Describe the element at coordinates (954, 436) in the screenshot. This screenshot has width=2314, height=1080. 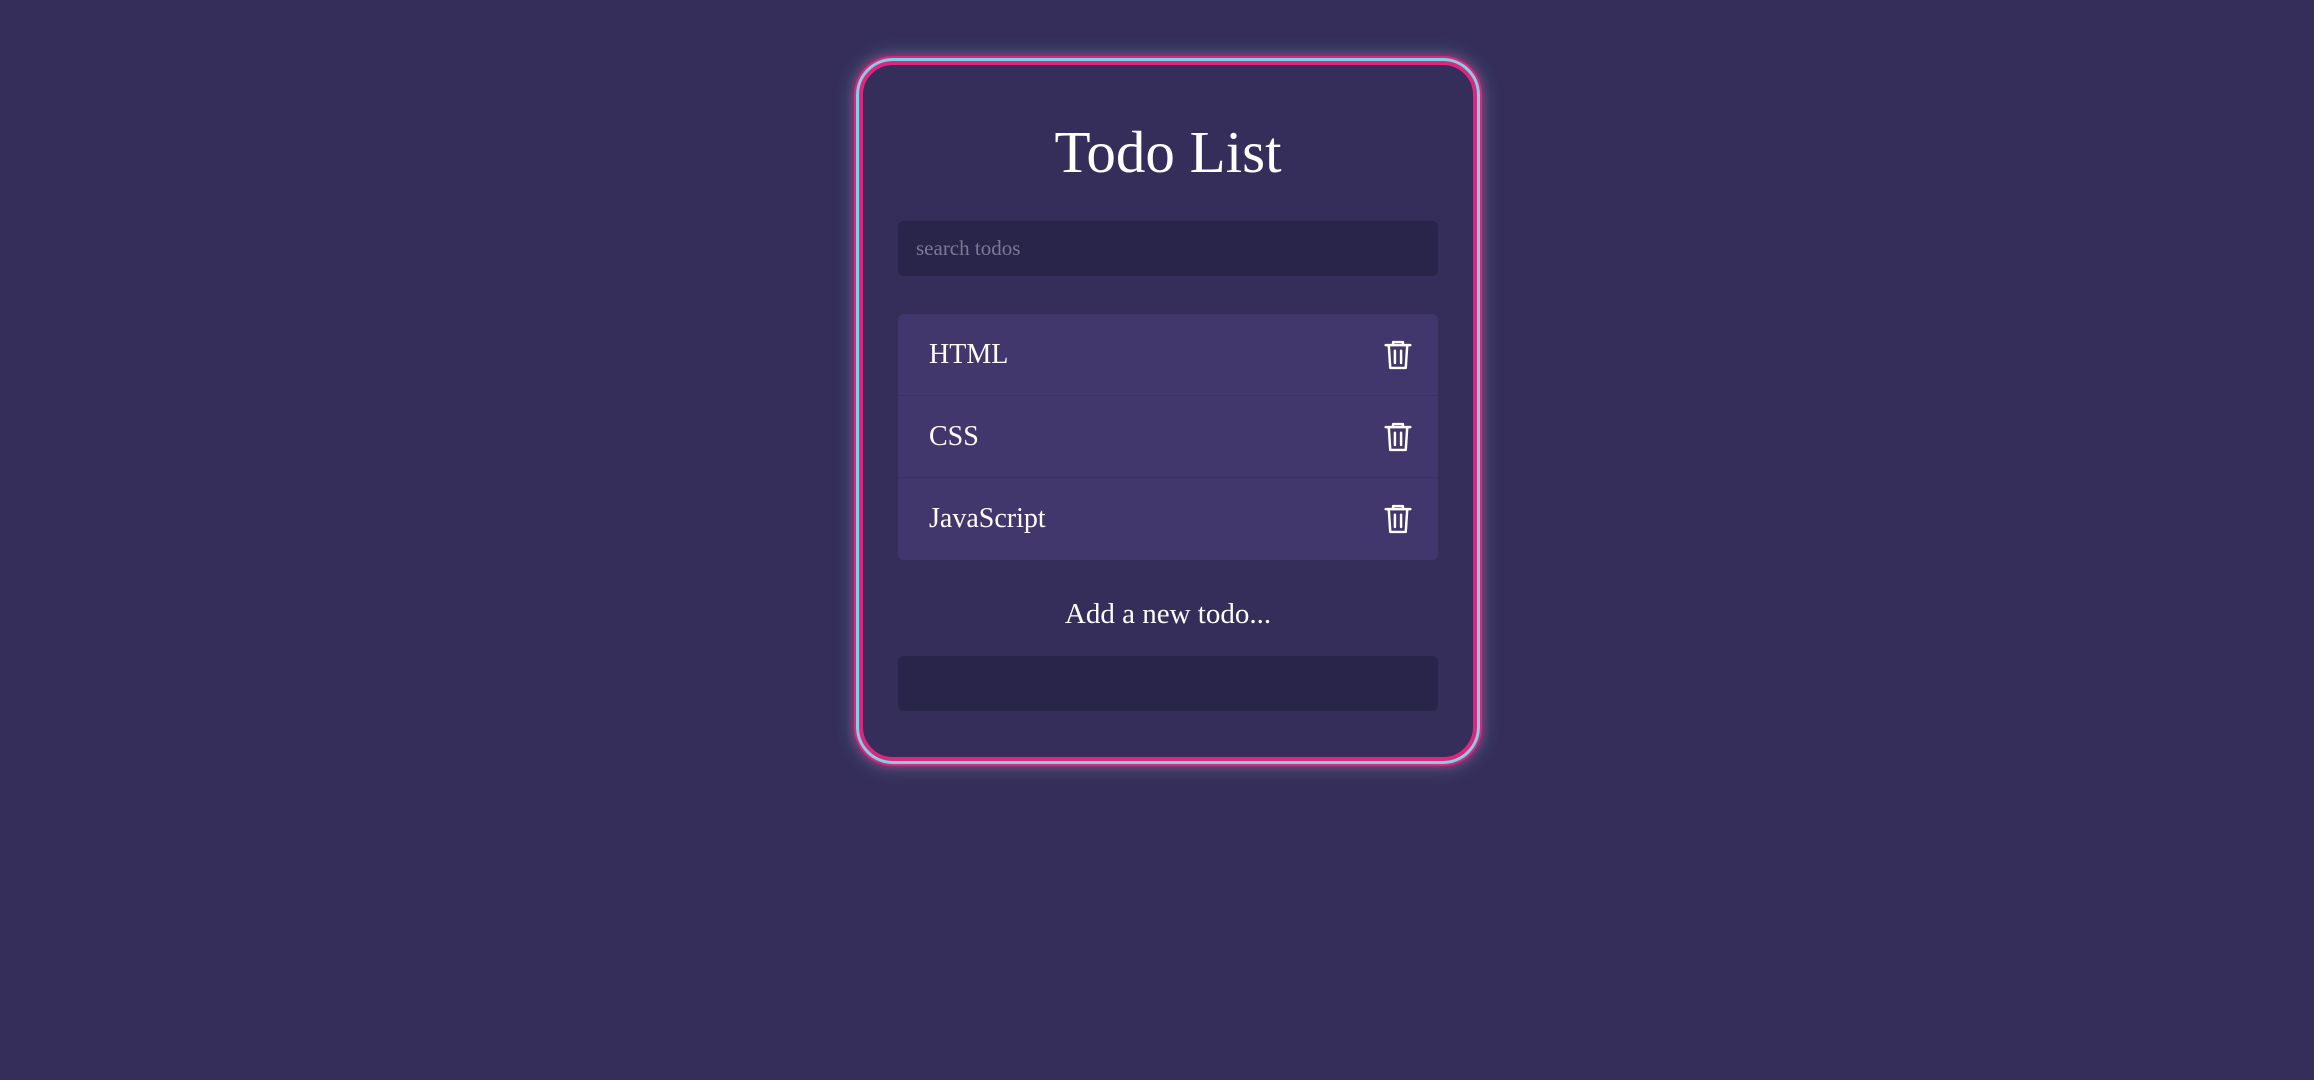
I see `todo-label: CSS` at that location.